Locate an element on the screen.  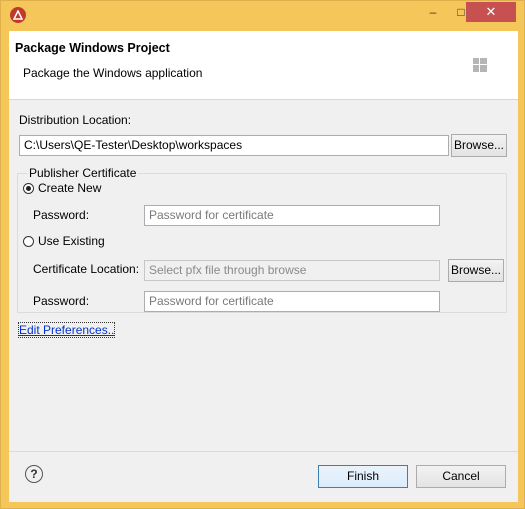
minimize-button: – is located at coordinates (433, 12).